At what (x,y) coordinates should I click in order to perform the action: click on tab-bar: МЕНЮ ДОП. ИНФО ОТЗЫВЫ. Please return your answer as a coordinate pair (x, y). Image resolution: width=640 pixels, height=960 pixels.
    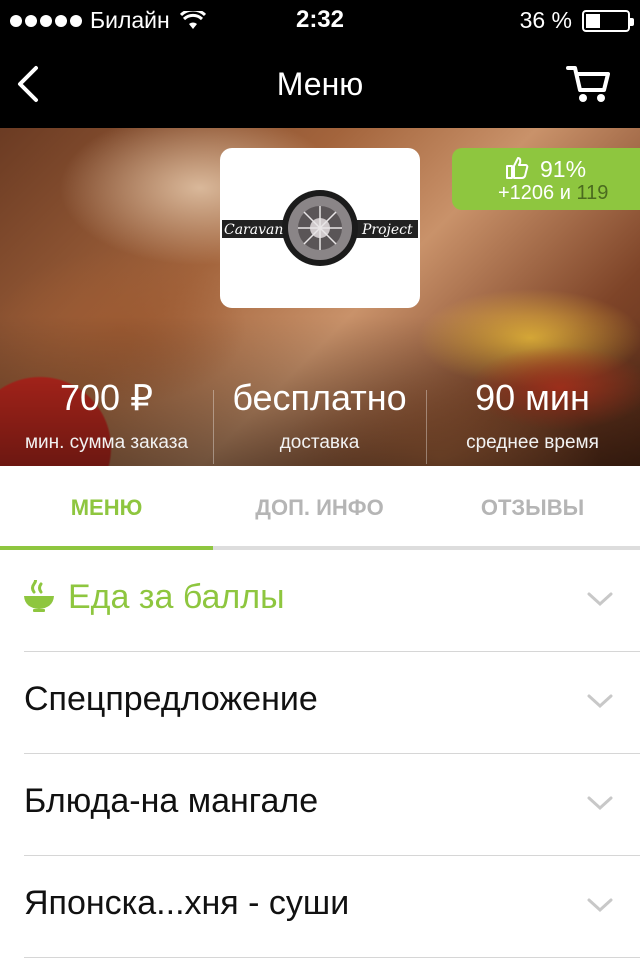
    Looking at the image, I should click on (320, 508).